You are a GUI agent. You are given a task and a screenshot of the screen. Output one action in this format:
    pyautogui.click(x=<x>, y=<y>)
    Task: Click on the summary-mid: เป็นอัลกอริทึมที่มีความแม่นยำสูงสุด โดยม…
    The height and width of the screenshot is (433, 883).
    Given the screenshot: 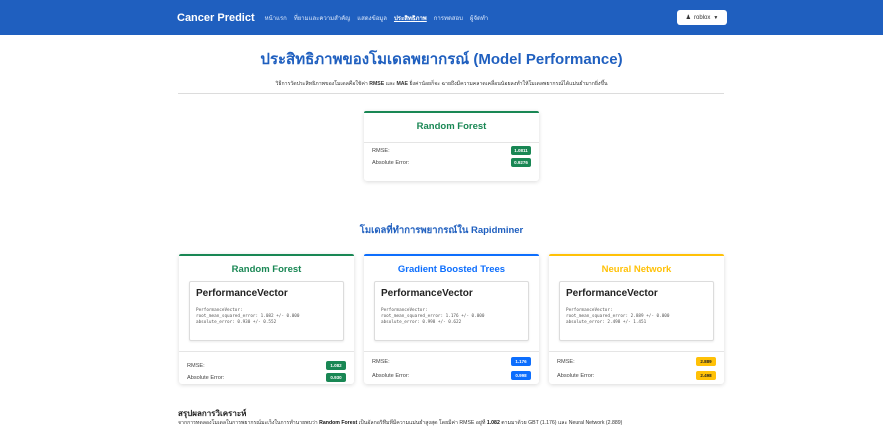 What is the action you would take?
    pyautogui.click(x=422, y=423)
    